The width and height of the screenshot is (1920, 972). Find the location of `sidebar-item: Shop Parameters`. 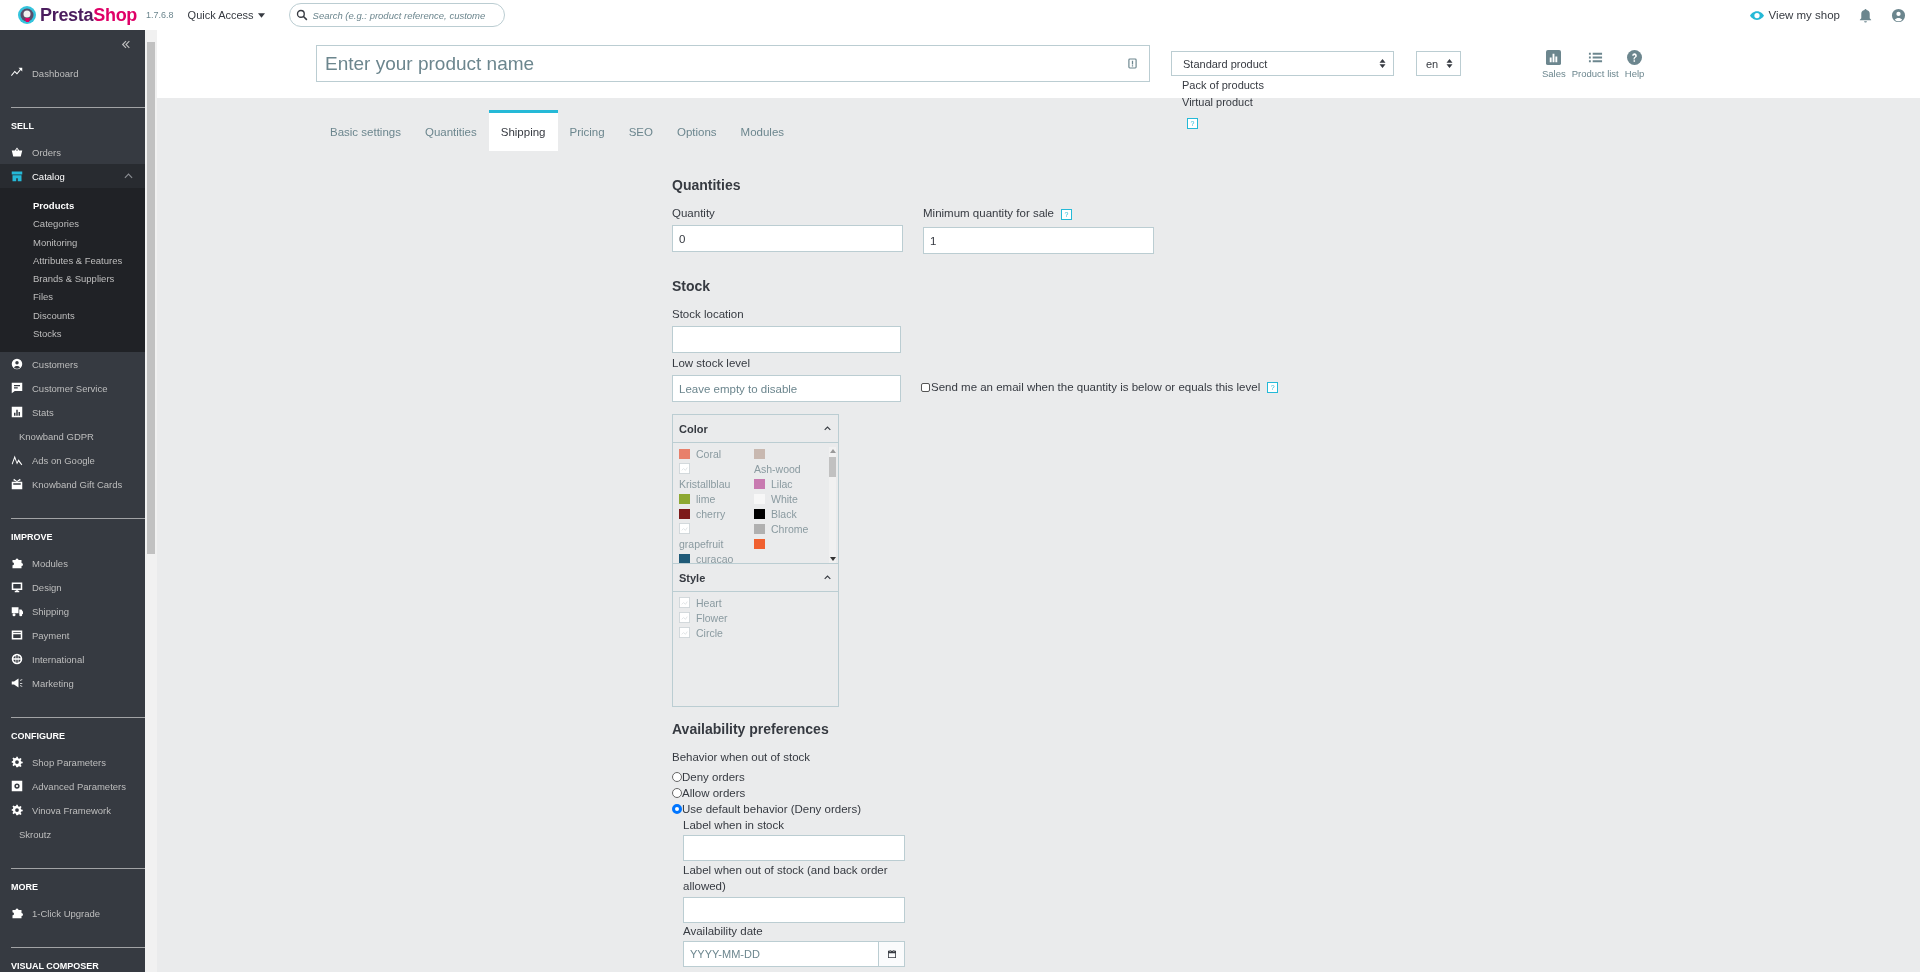

sidebar-item: Shop Parameters is located at coordinates (72, 762).